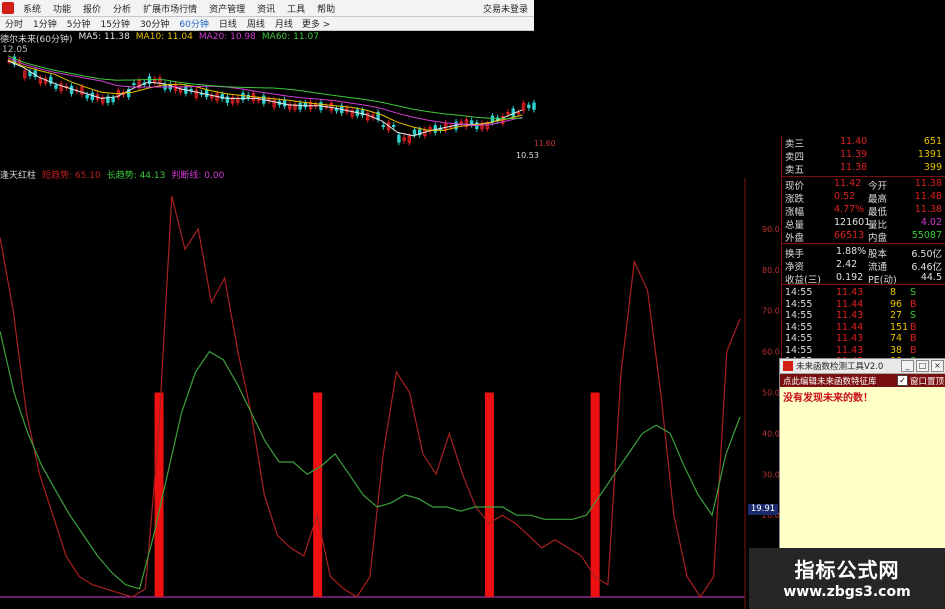 The image size is (945, 609). I want to click on indicator-legend: 逢天红柱 短趋势: 65.10 长趋势: 44.13 判断线: 0.00, so click(112, 174).